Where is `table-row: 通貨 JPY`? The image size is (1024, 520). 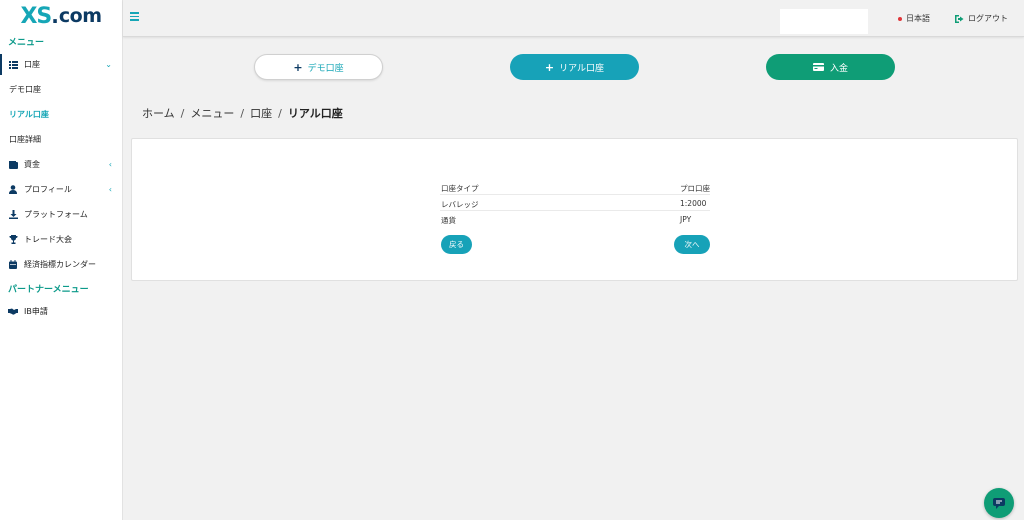 table-row: 通貨 JPY is located at coordinates (575, 219).